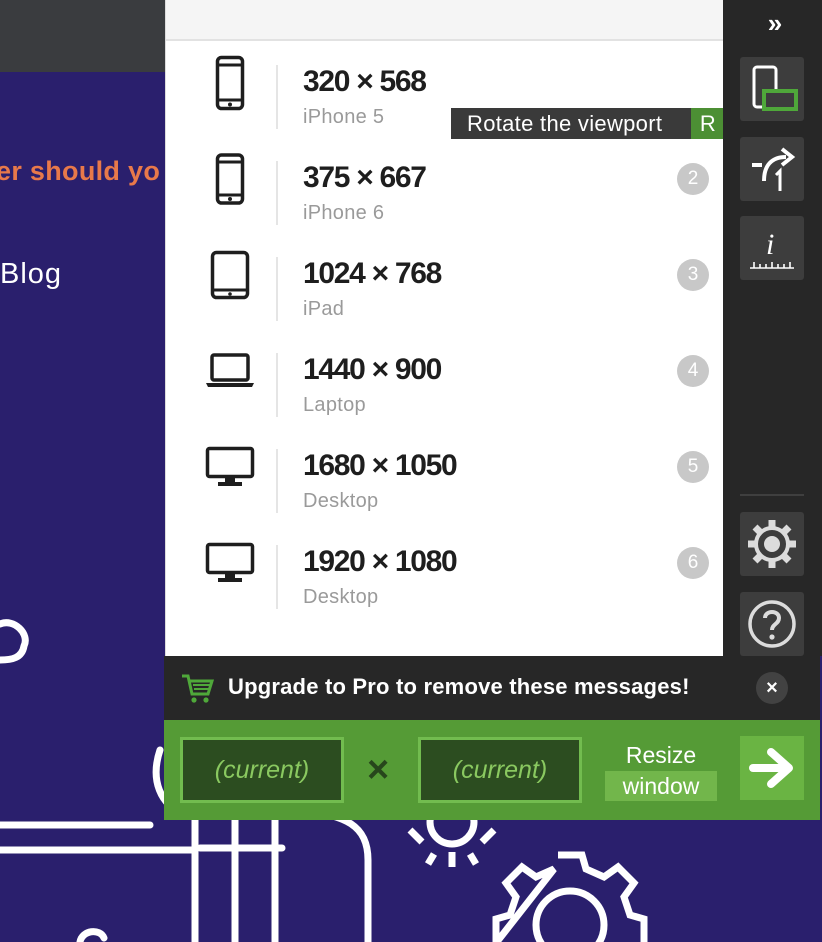 This screenshot has width=822, height=942. What do you see at coordinates (380, 465) in the screenshot?
I see `device-resolution: 1680 × 1050` at bounding box center [380, 465].